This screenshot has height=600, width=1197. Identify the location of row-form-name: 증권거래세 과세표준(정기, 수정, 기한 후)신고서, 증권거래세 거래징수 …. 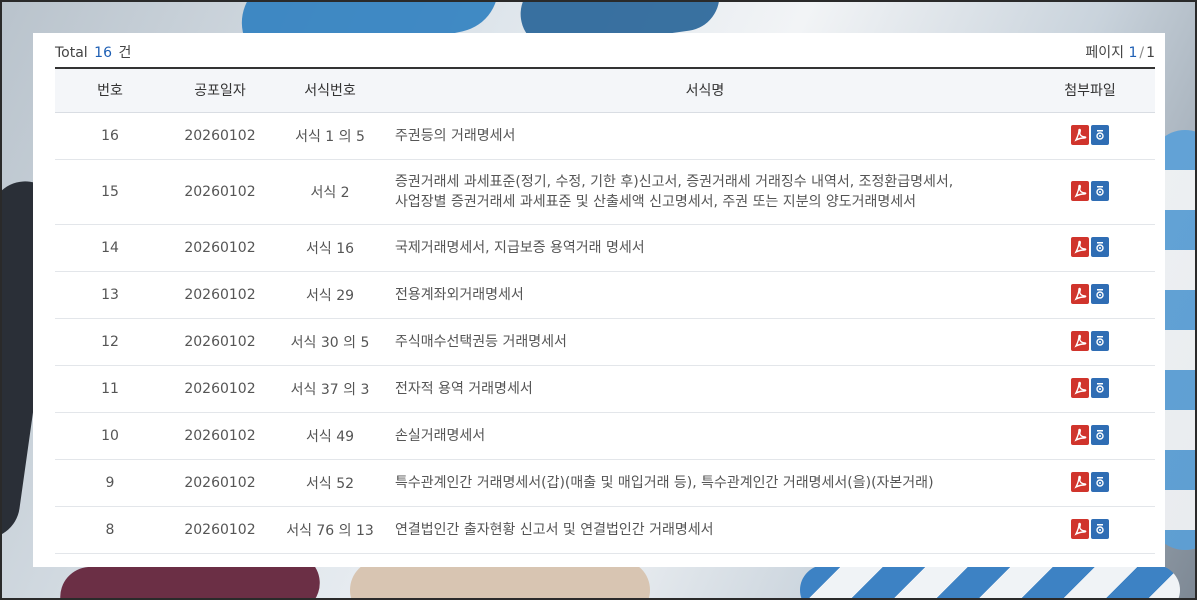
(705, 192).